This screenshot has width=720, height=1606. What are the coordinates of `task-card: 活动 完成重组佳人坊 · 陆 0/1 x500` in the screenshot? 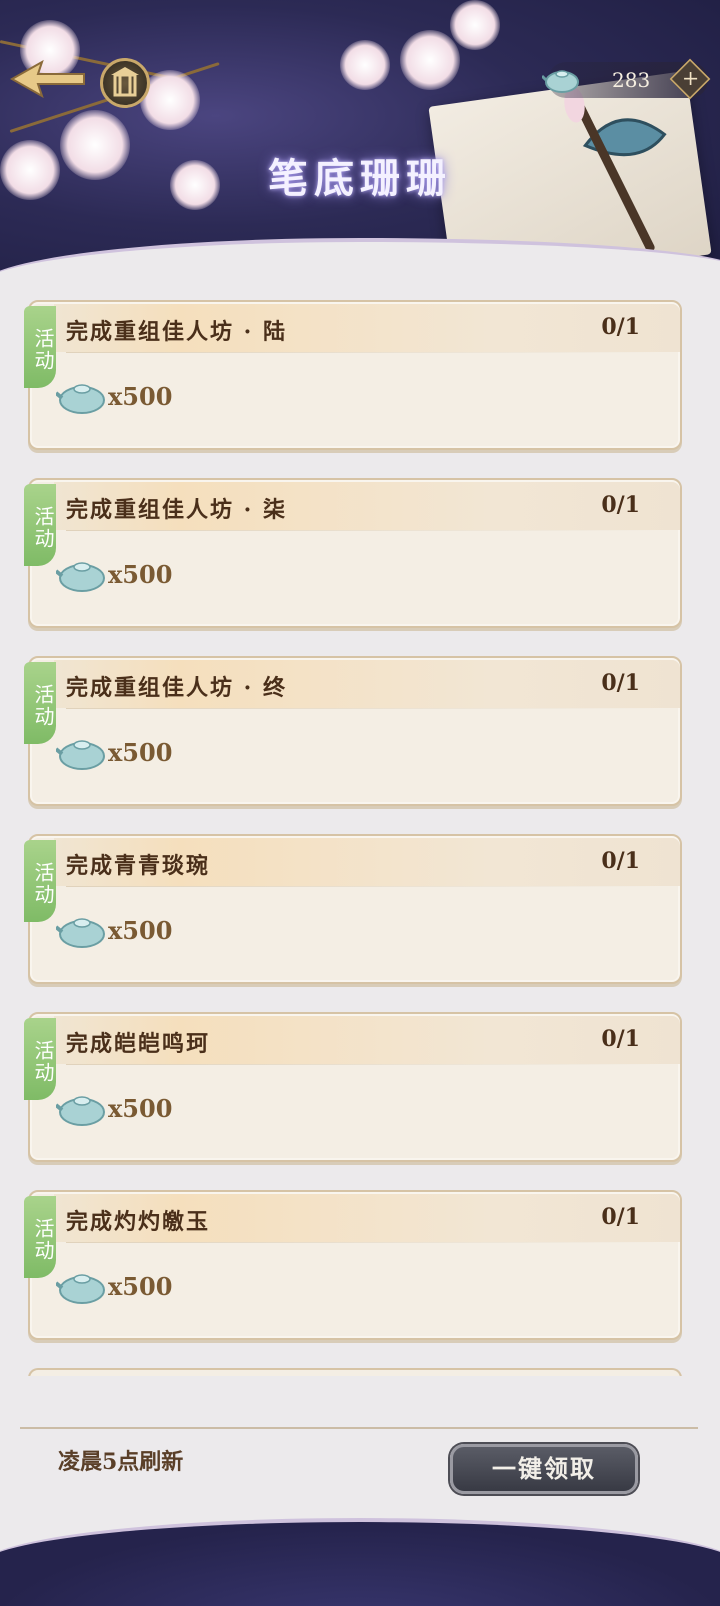 It's located at (353, 375).